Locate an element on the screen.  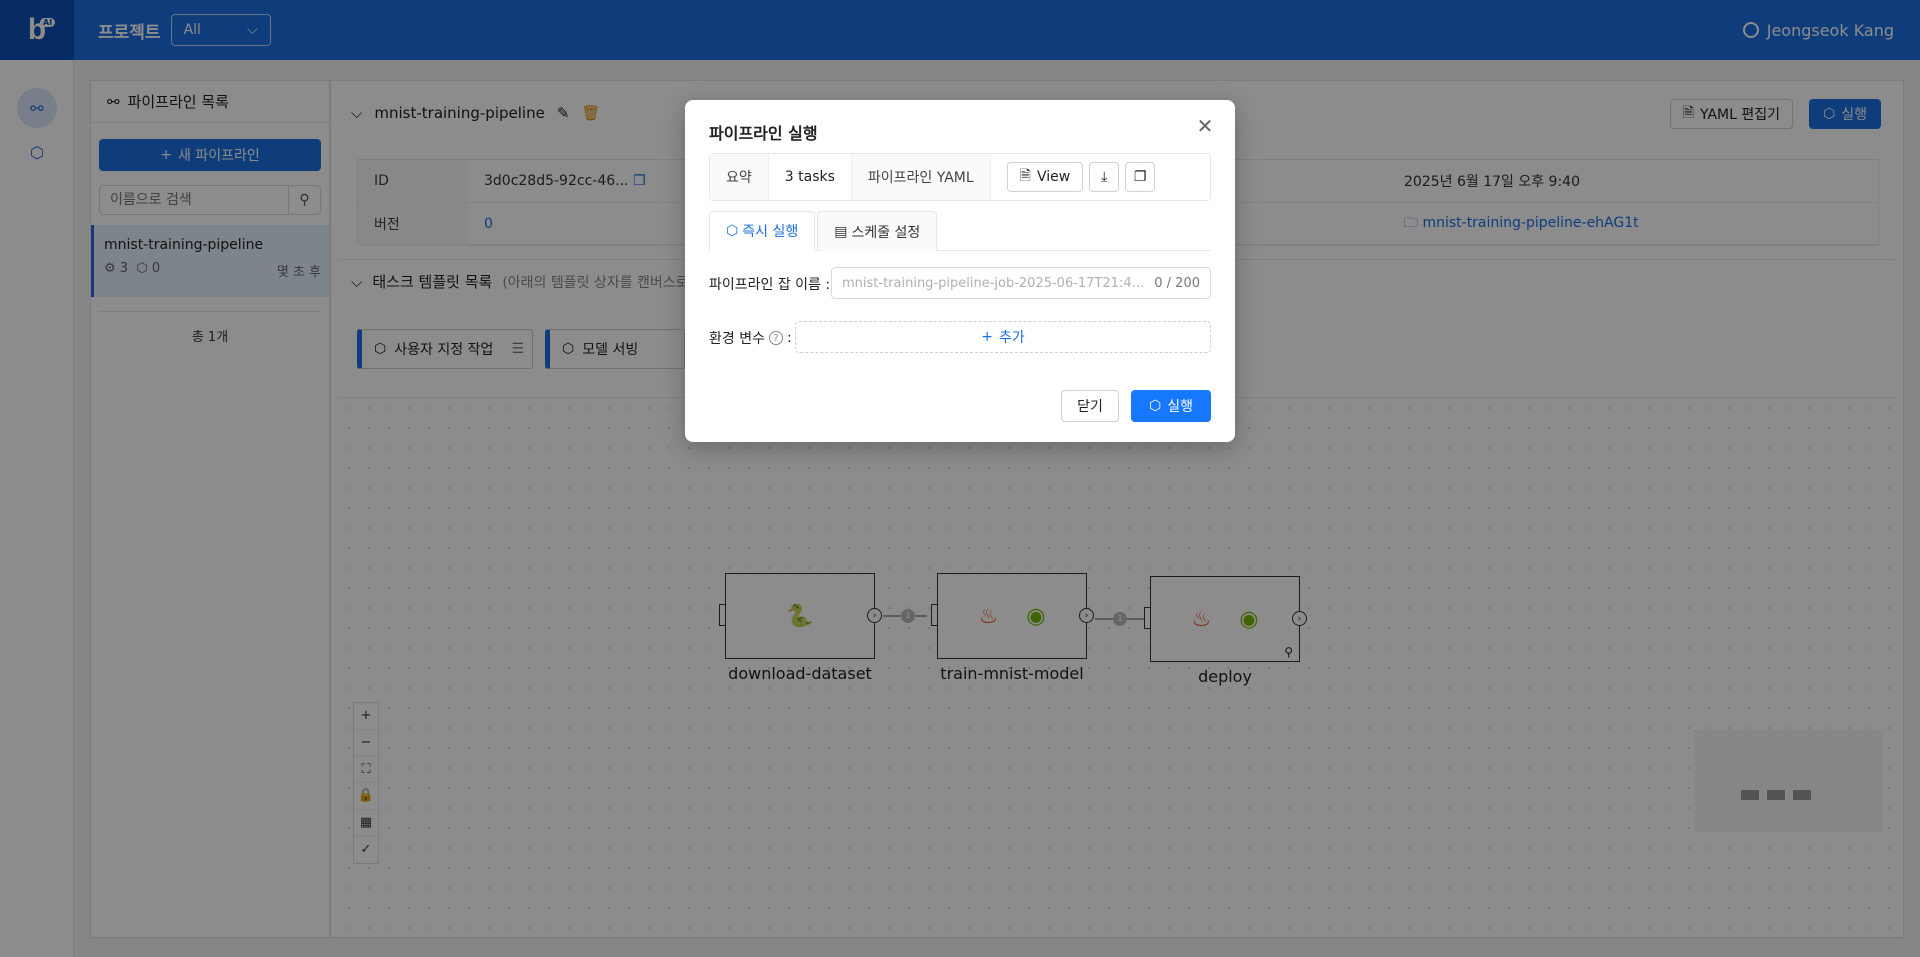
plus-icon: + is located at coordinates (987, 337).